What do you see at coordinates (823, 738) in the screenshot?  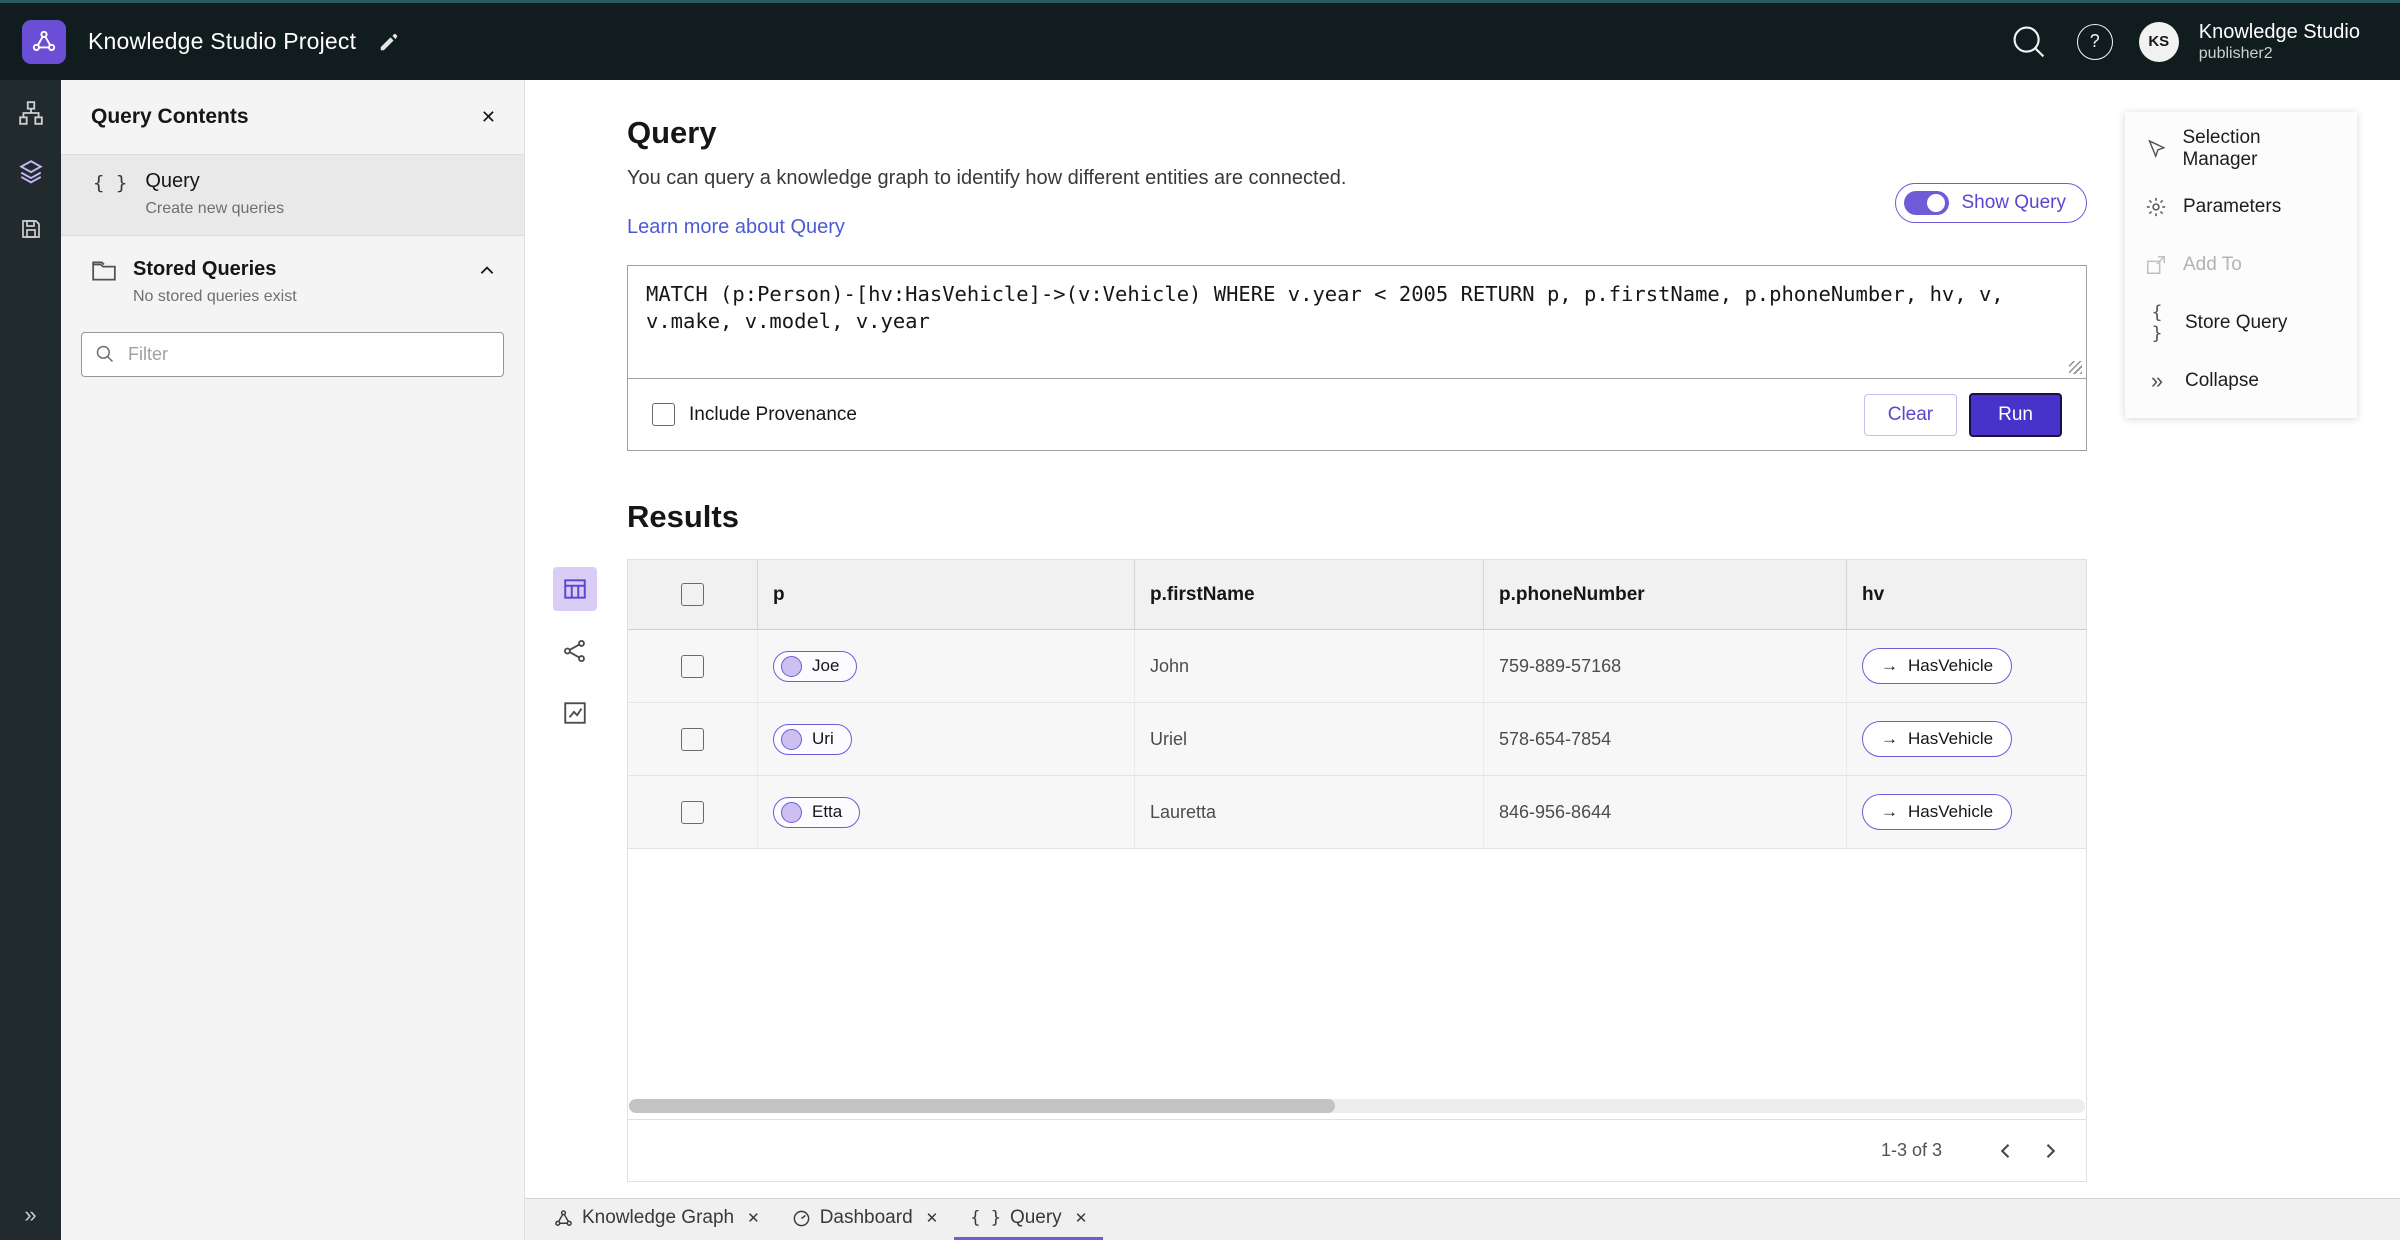 I see `entity-pill-label: Uri` at bounding box center [823, 738].